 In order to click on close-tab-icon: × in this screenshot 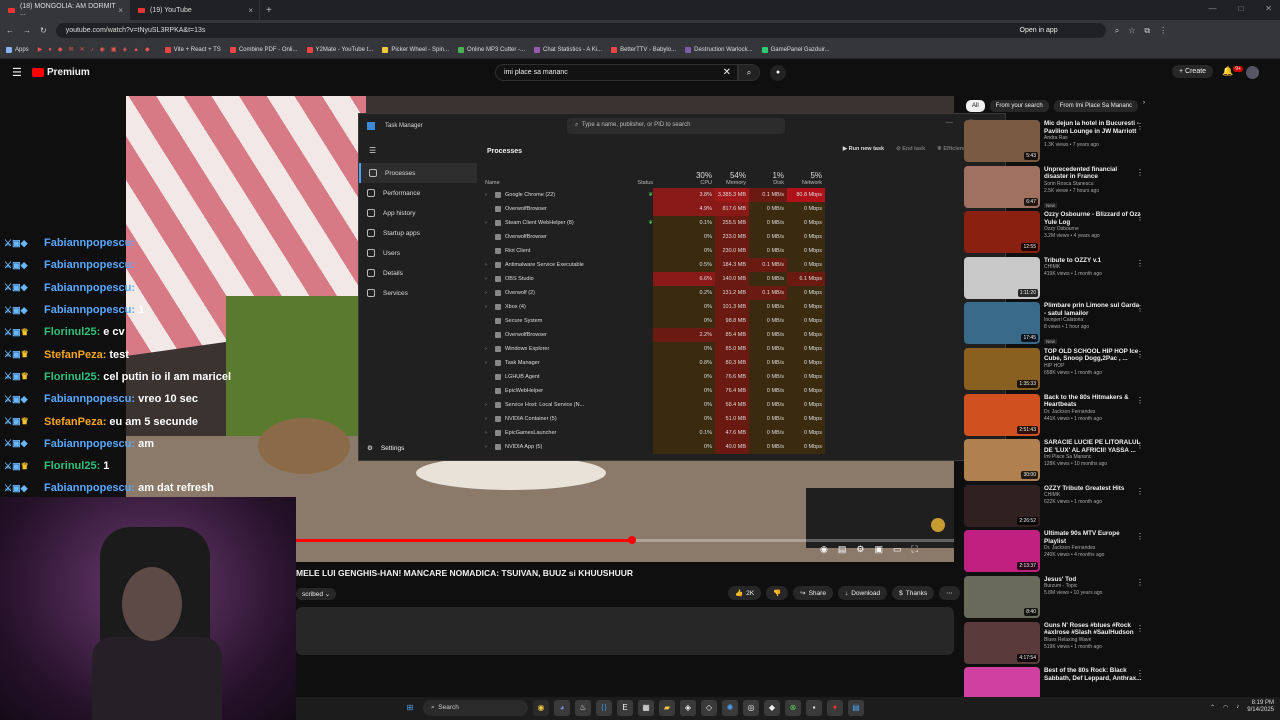, I will do `click(250, 10)`.